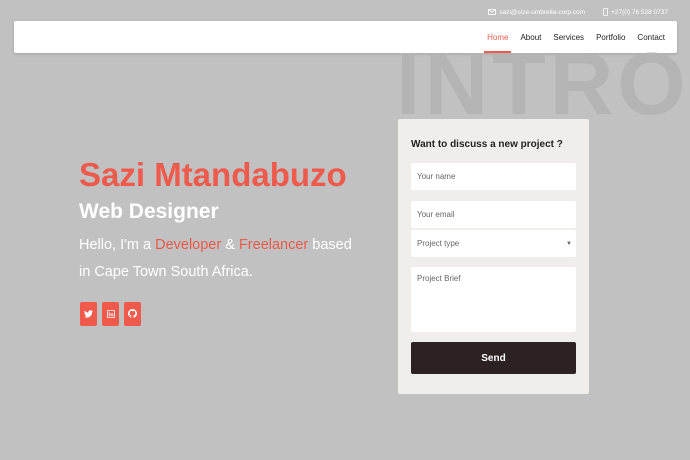  I want to click on twitter-button, so click(88, 314).